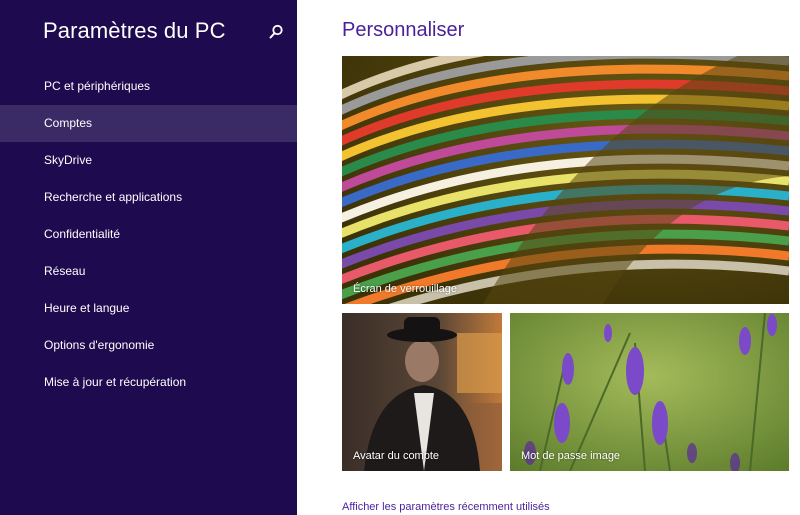  What do you see at coordinates (148, 86) in the screenshot?
I see `sidebar-item-pc-devices: PC et périphériques` at bounding box center [148, 86].